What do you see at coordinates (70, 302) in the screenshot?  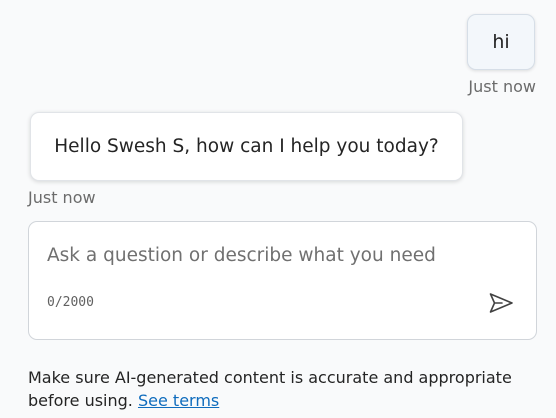 I see `character-counter: 0/2000` at bounding box center [70, 302].